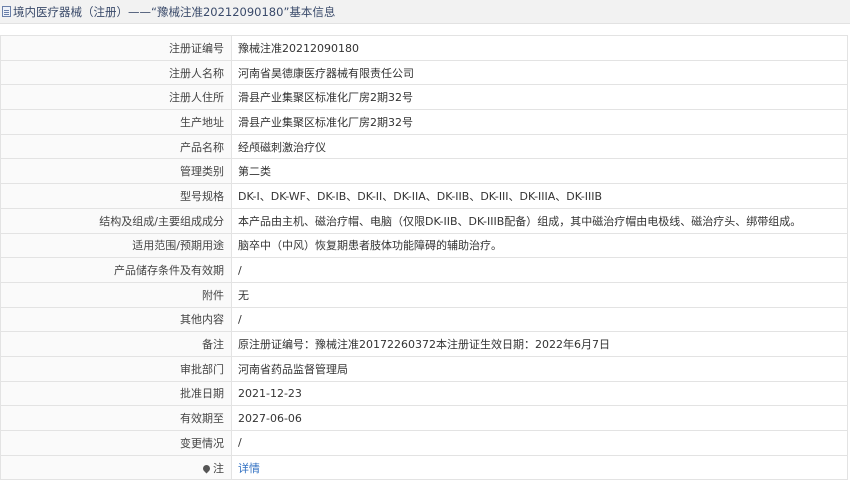  I want to click on table-row: 附件无, so click(424, 294).